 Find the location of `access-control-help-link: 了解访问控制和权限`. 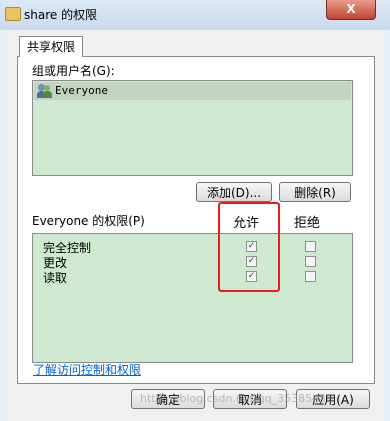

access-control-help-link: 了解访问控制和权限 is located at coordinates (87, 369).